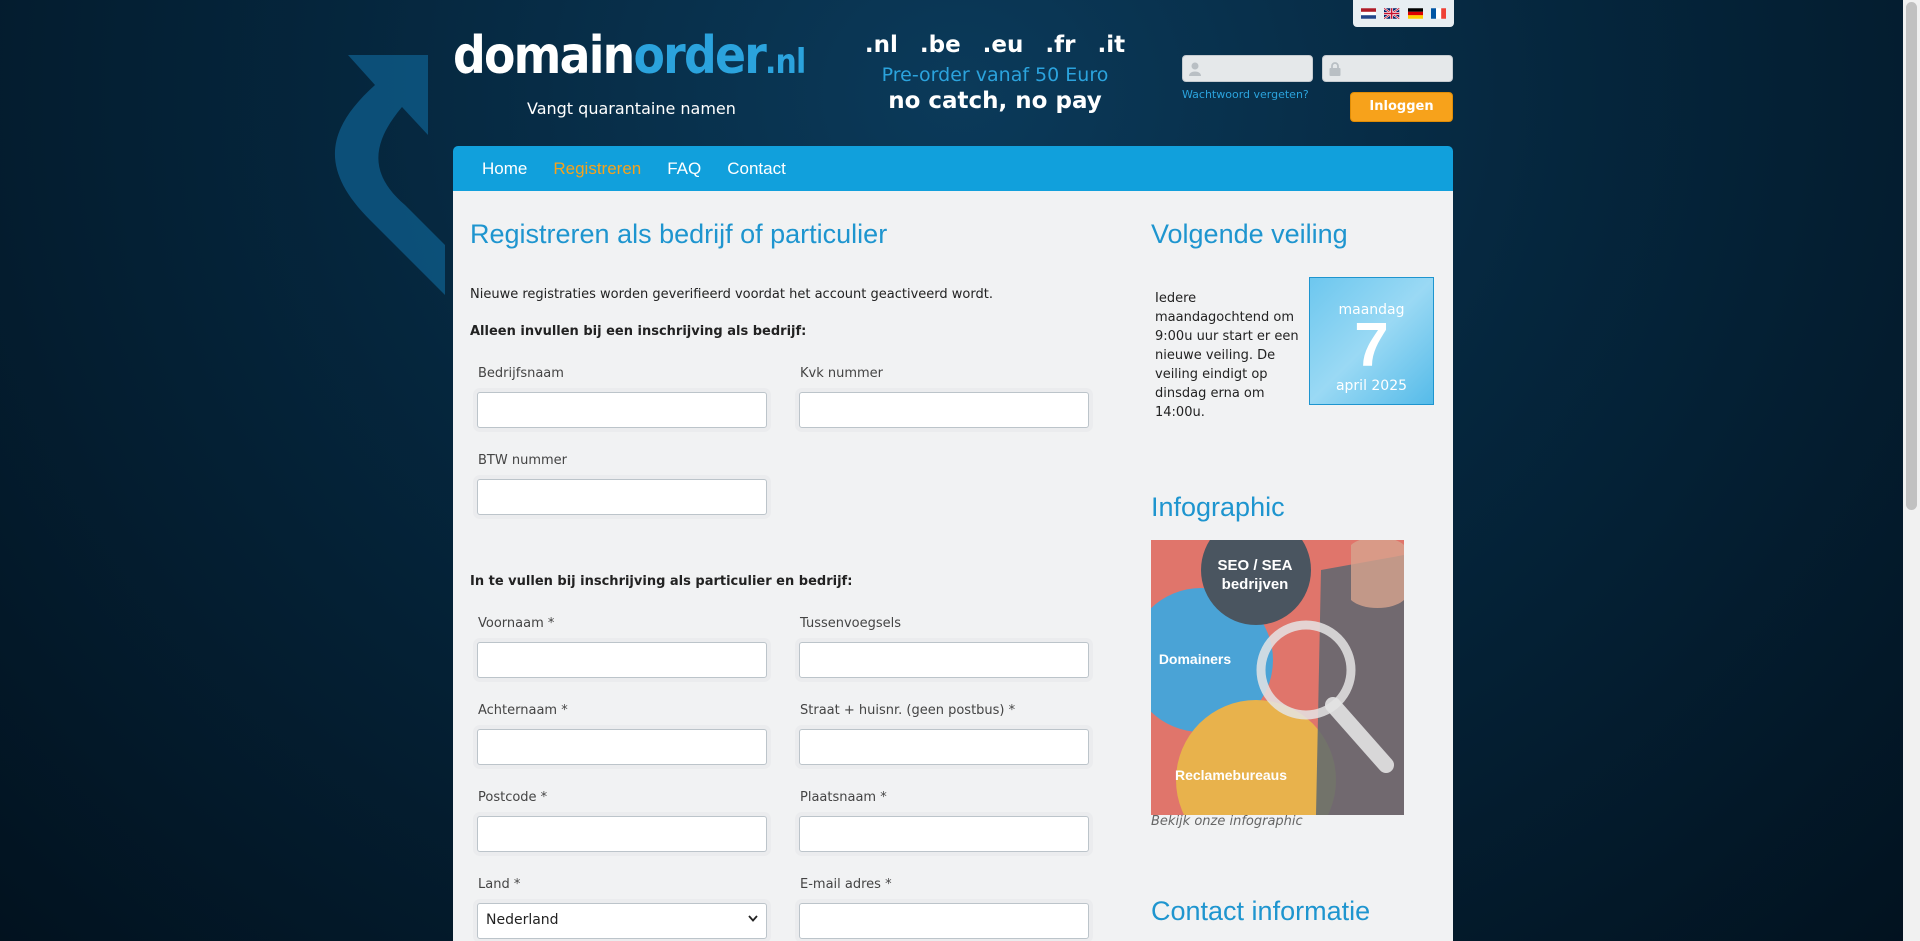 The width and height of the screenshot is (1920, 941). Describe the element at coordinates (1231, 775) in the screenshot. I see `infographic-reclame-label: Reclamebureaus` at that location.